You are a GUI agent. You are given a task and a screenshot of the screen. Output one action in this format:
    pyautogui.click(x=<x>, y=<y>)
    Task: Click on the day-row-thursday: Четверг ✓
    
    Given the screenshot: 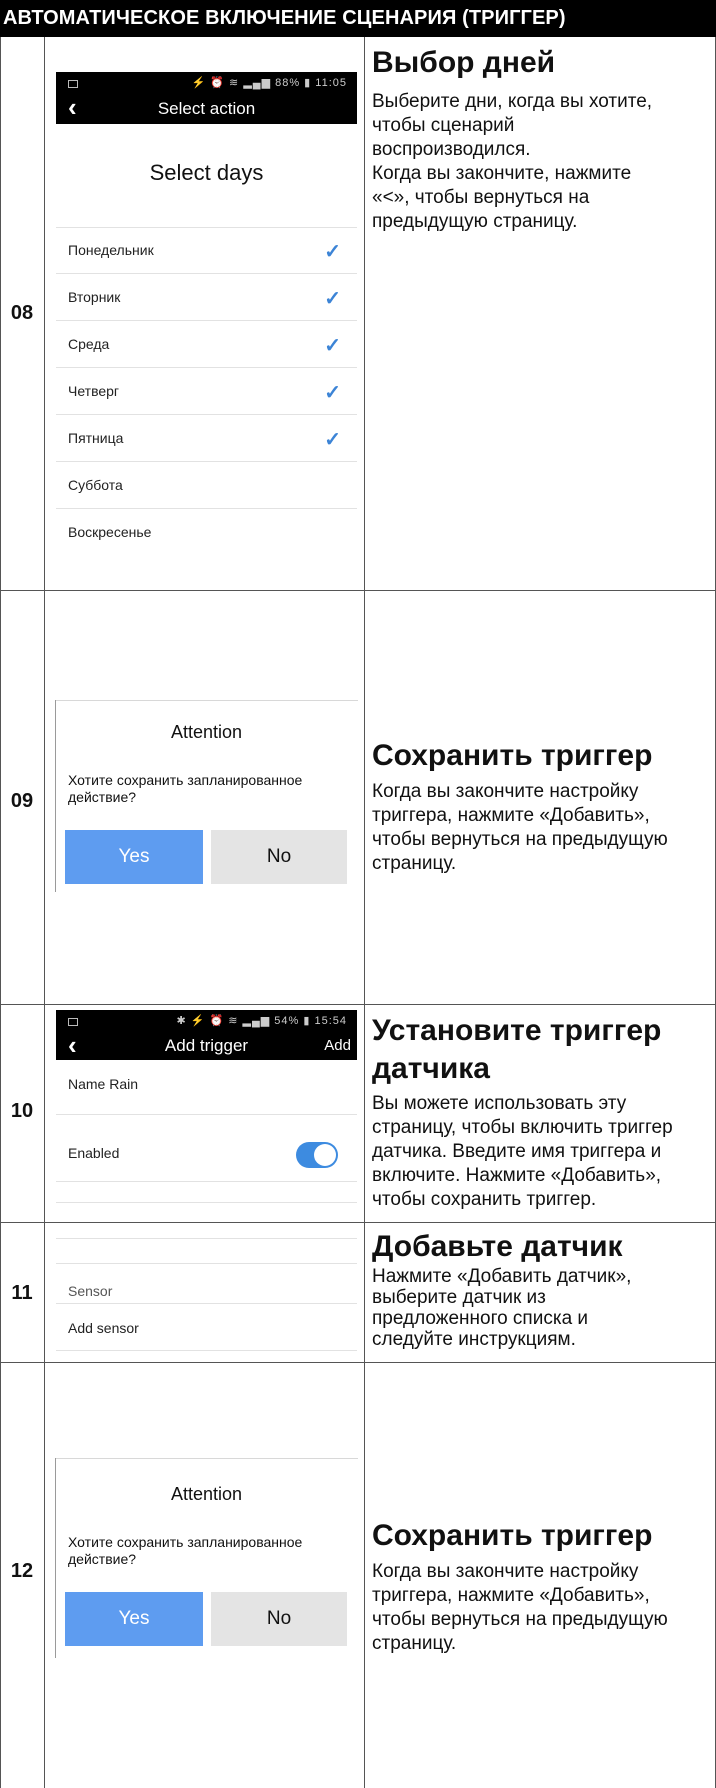 What is the action you would take?
    pyautogui.click(x=206, y=392)
    